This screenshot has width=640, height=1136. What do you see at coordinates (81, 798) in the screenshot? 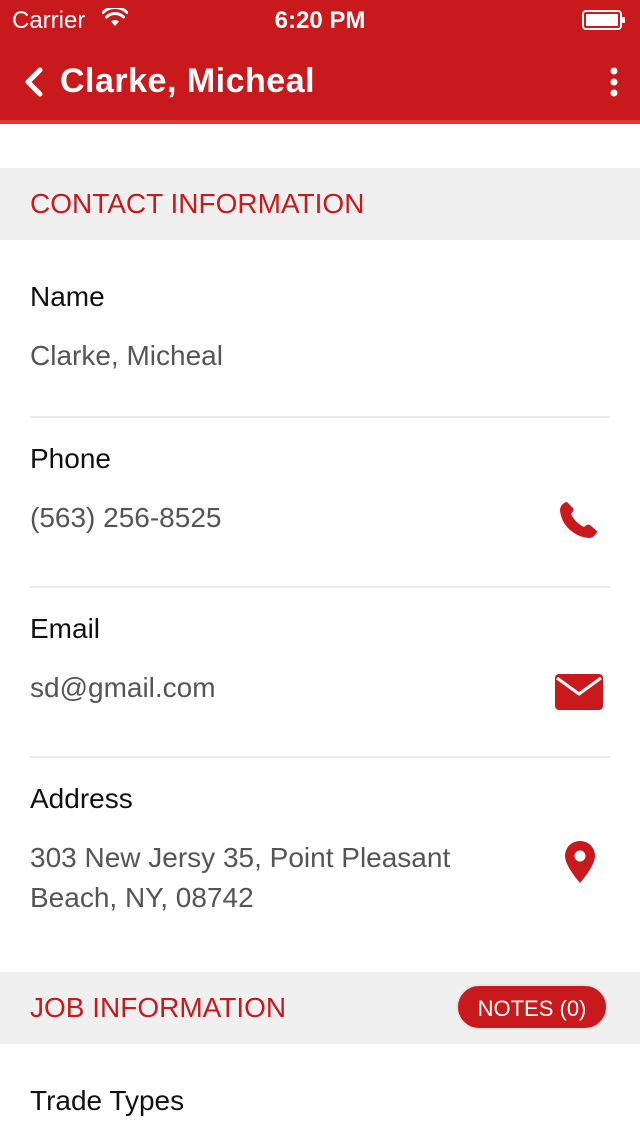
I see `address-label: Address` at bounding box center [81, 798].